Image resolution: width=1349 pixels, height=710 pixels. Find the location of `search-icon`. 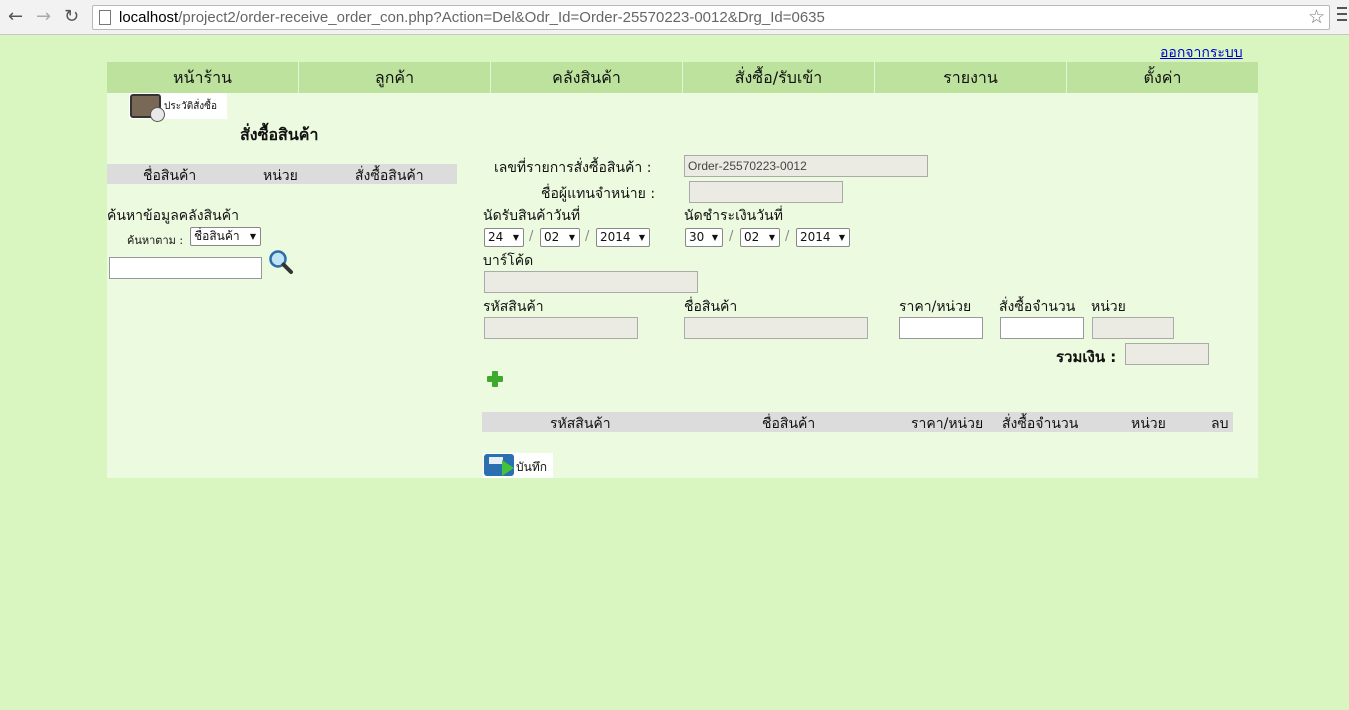

search-icon is located at coordinates (281, 262).